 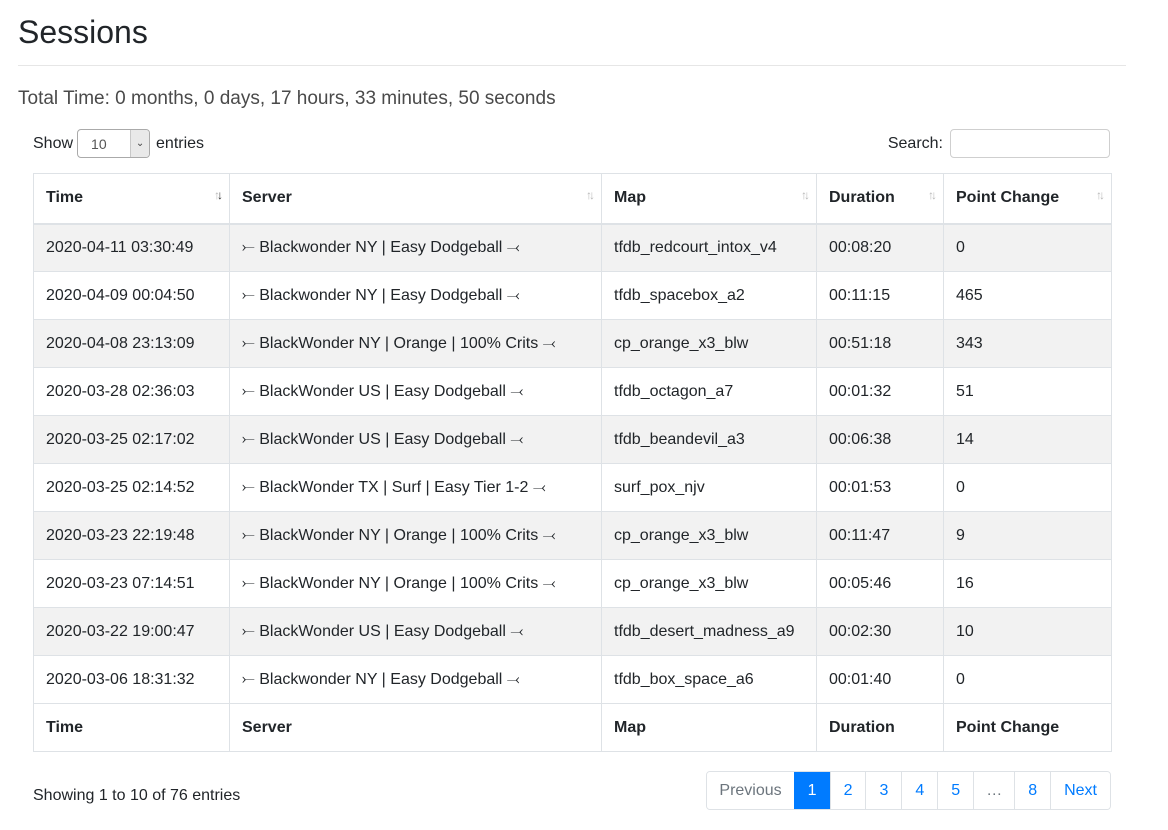 I want to click on footer-map: Map, so click(x=709, y=727).